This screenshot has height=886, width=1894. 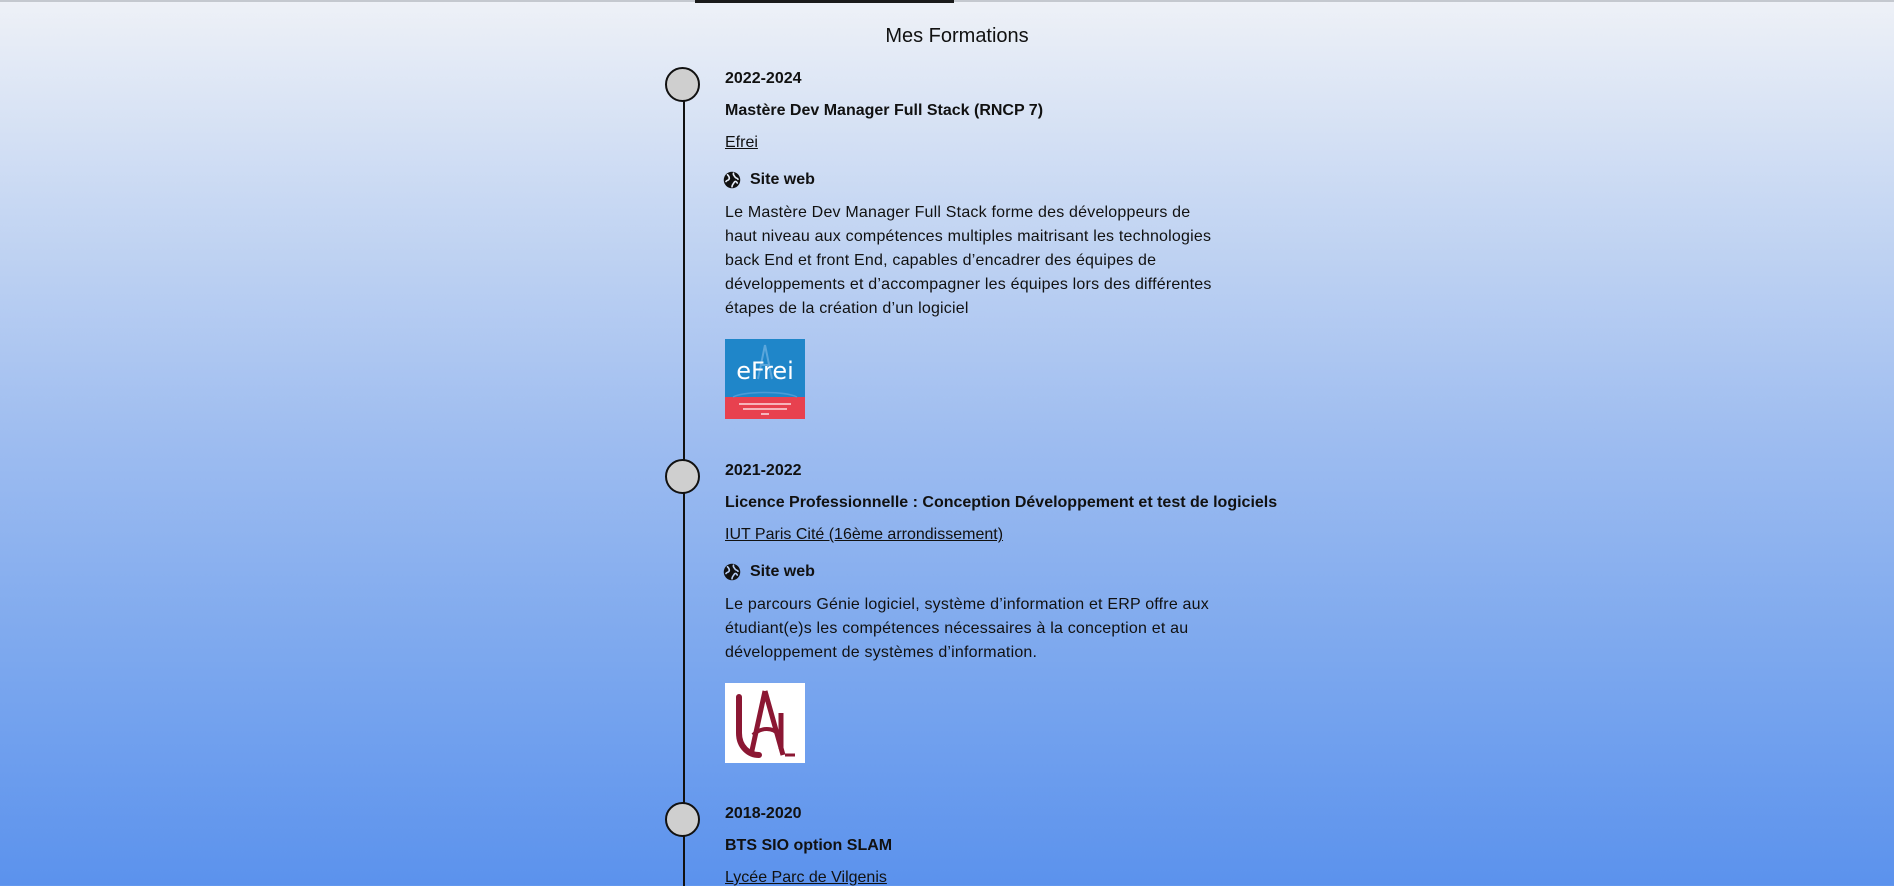 I want to click on formation-degree: BTS SIO option SLAM, so click(x=809, y=845).